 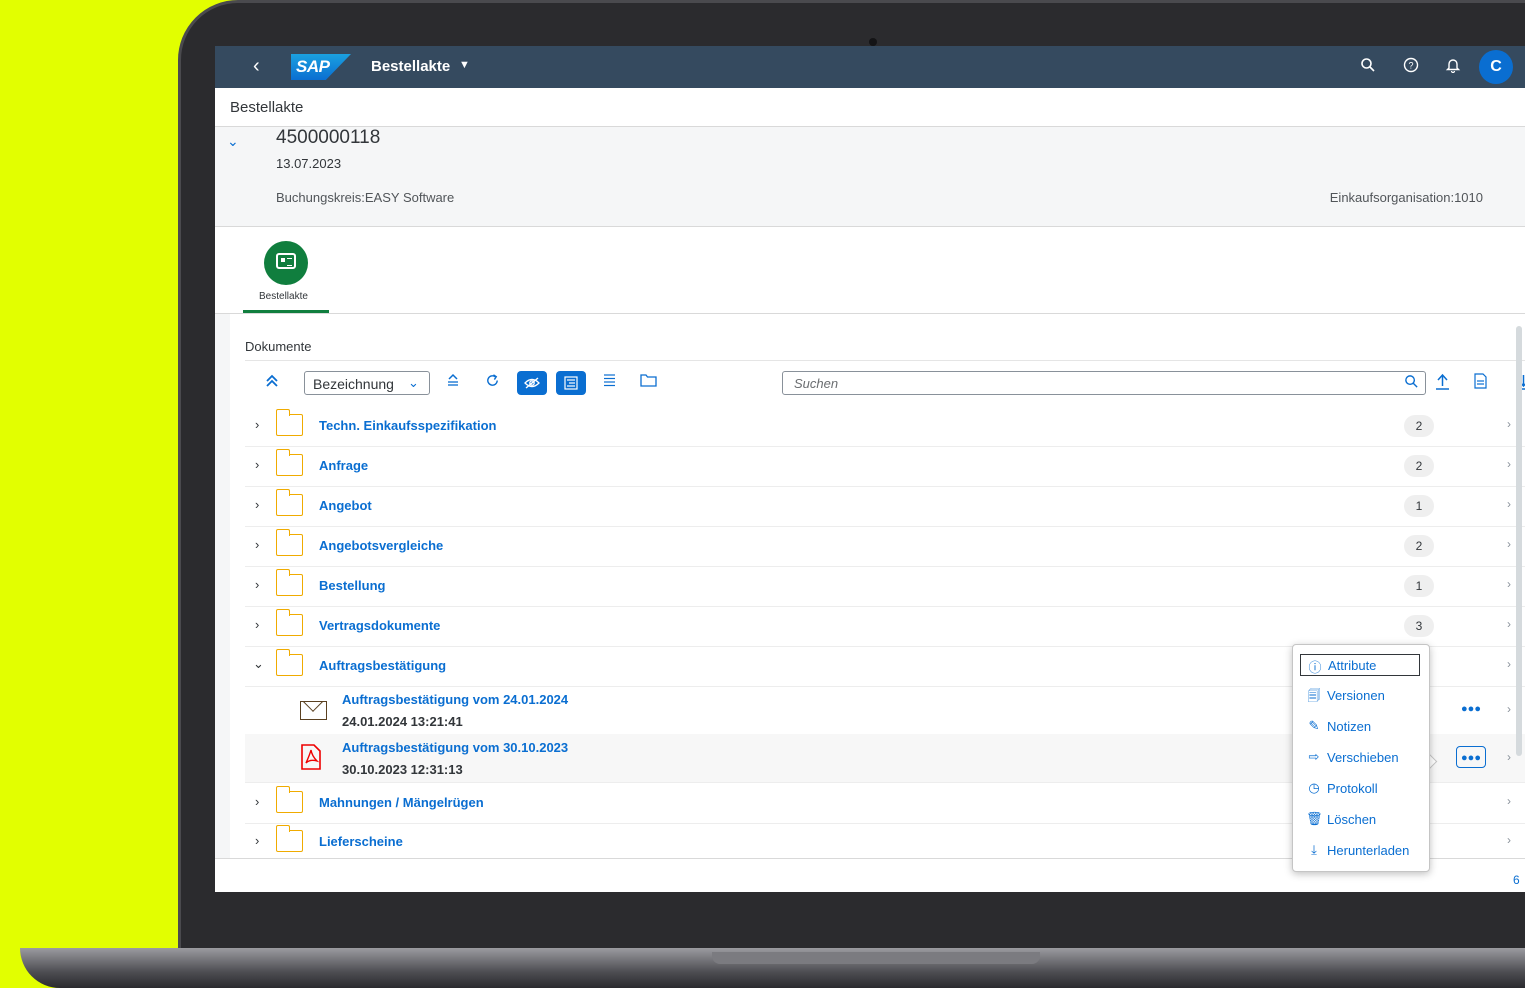 What do you see at coordinates (885, 626) in the screenshot?
I see `folder-row: › Vertragsdokumente 3 ›` at bounding box center [885, 626].